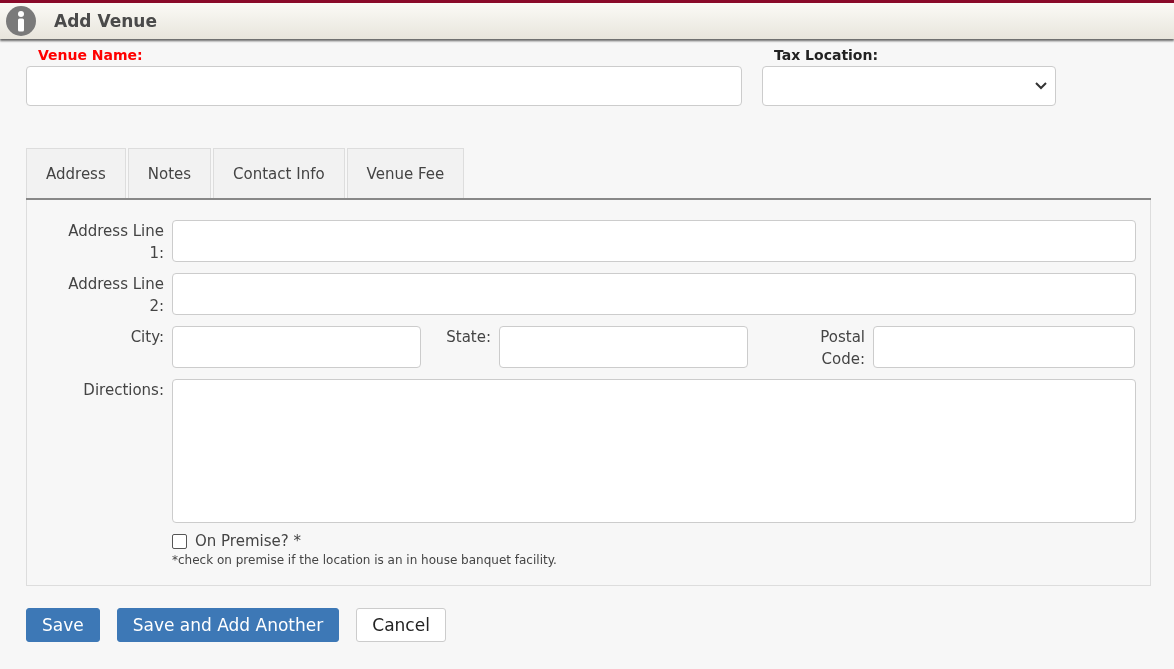 Image resolution: width=1174 pixels, height=669 pixels. What do you see at coordinates (1041, 86) in the screenshot?
I see `chevron-down-icon` at bounding box center [1041, 86].